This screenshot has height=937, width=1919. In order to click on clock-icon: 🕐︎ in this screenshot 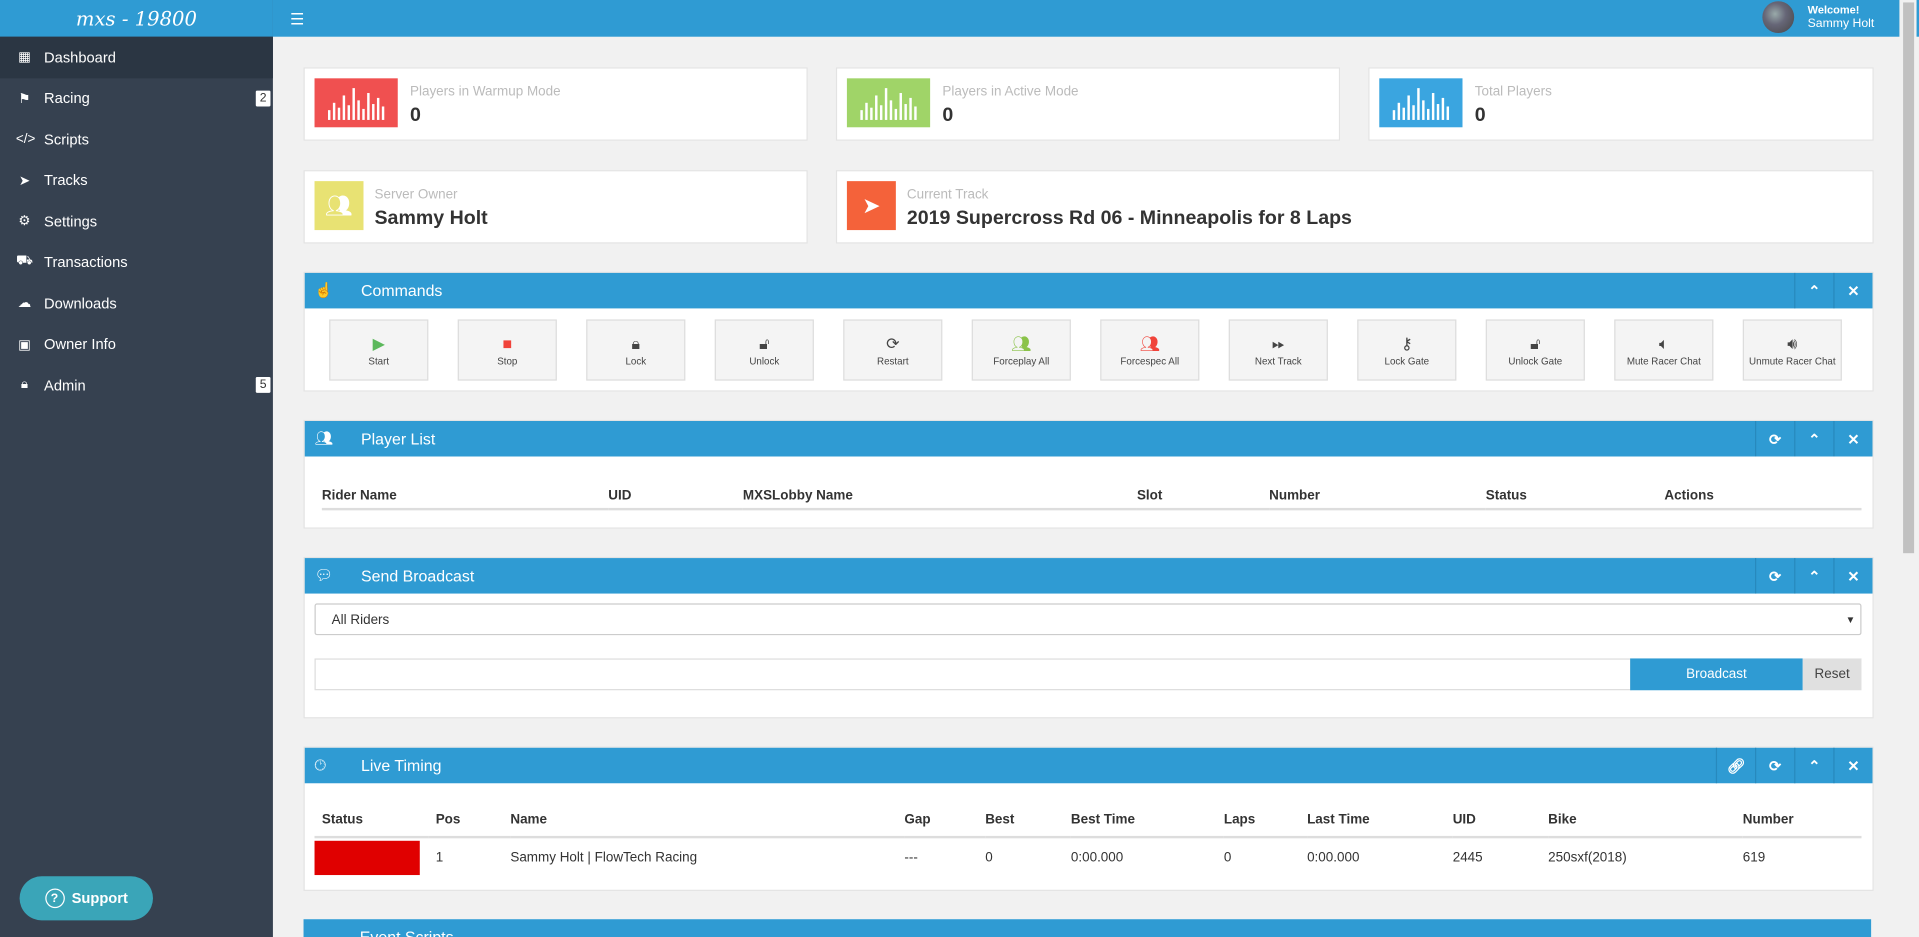, I will do `click(320, 765)`.